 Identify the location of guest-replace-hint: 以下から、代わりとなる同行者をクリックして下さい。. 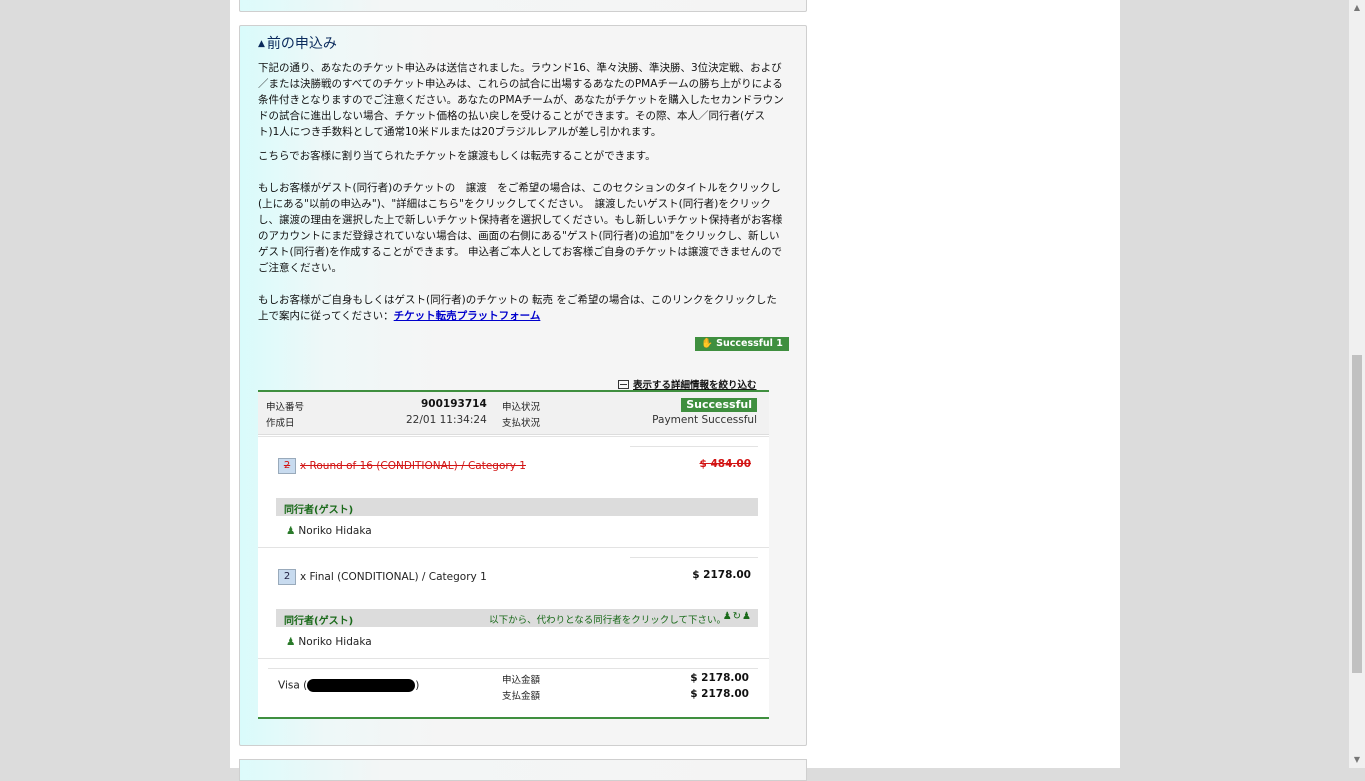
(607, 620).